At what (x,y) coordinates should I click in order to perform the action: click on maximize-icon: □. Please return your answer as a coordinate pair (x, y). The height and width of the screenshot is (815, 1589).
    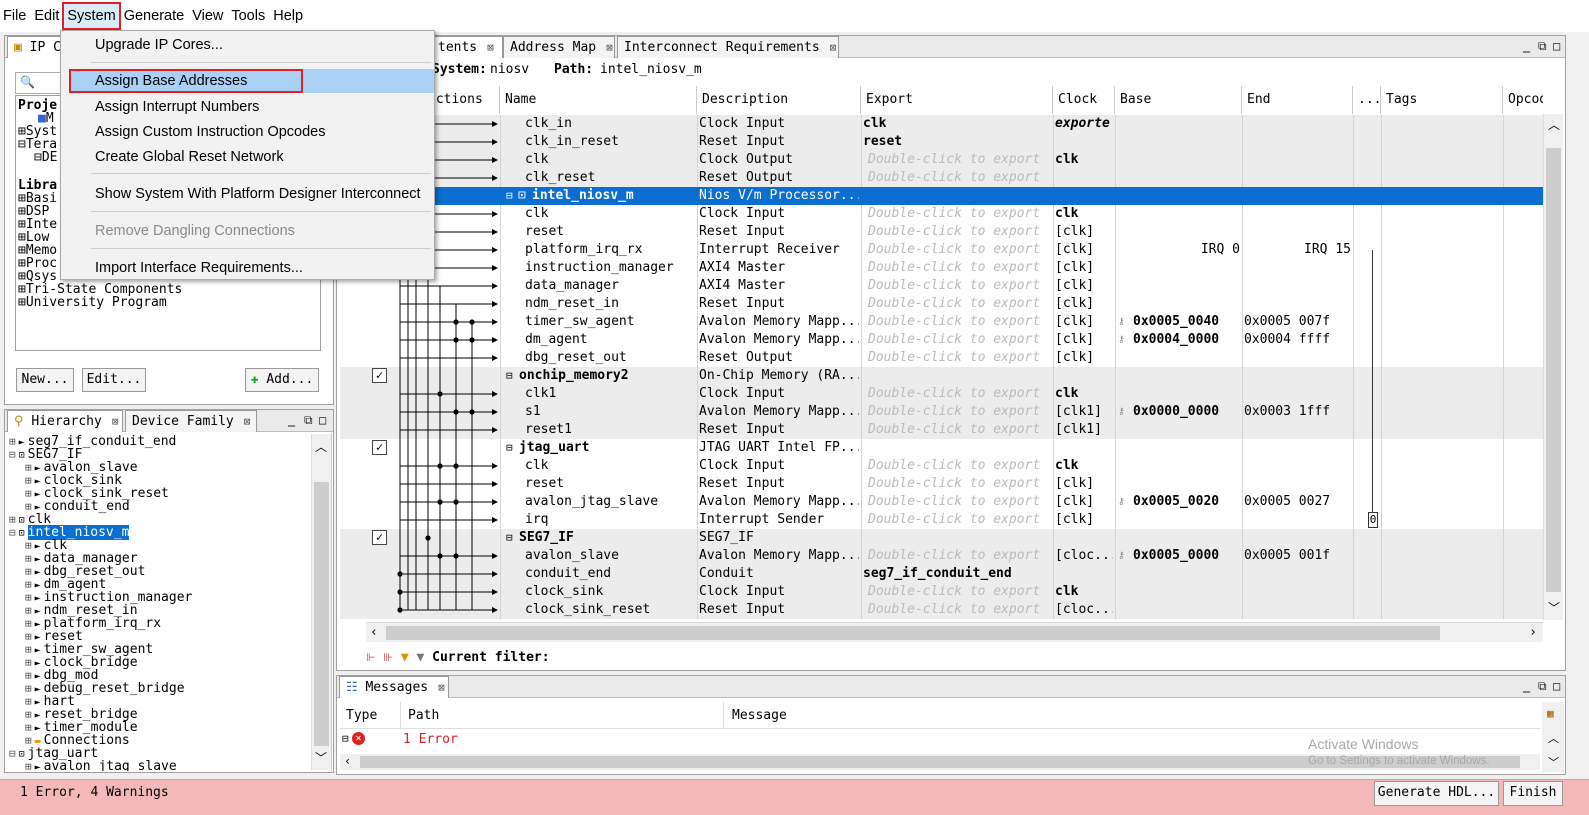
    Looking at the image, I should click on (1556, 686).